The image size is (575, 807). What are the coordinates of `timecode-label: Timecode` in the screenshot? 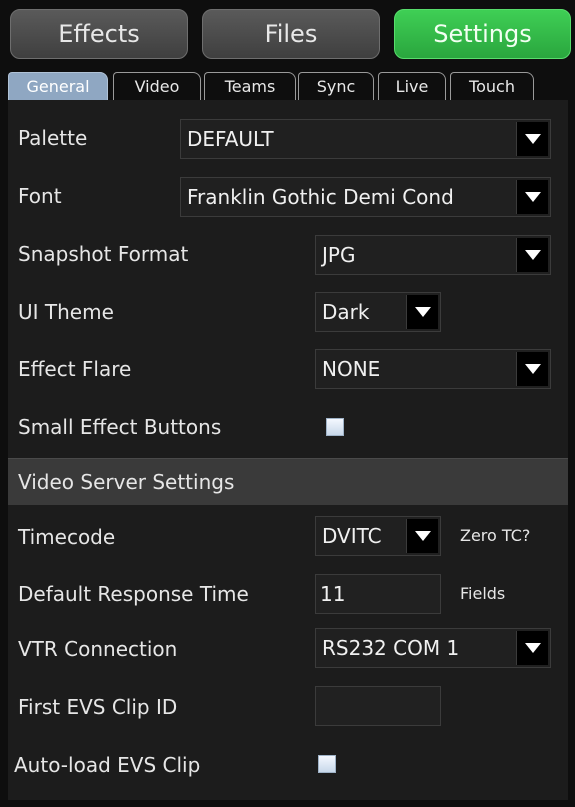 It's located at (67, 537).